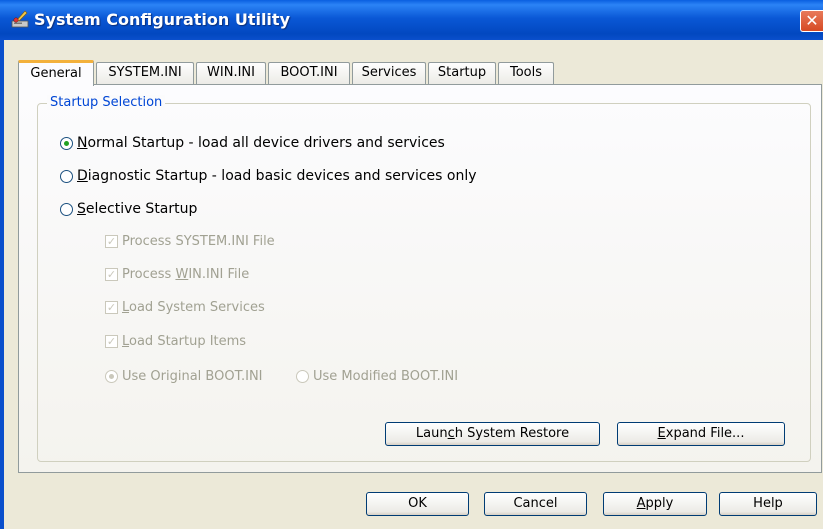 This screenshot has height=529, width=823. I want to click on window-frame-left, so click(2, 284).